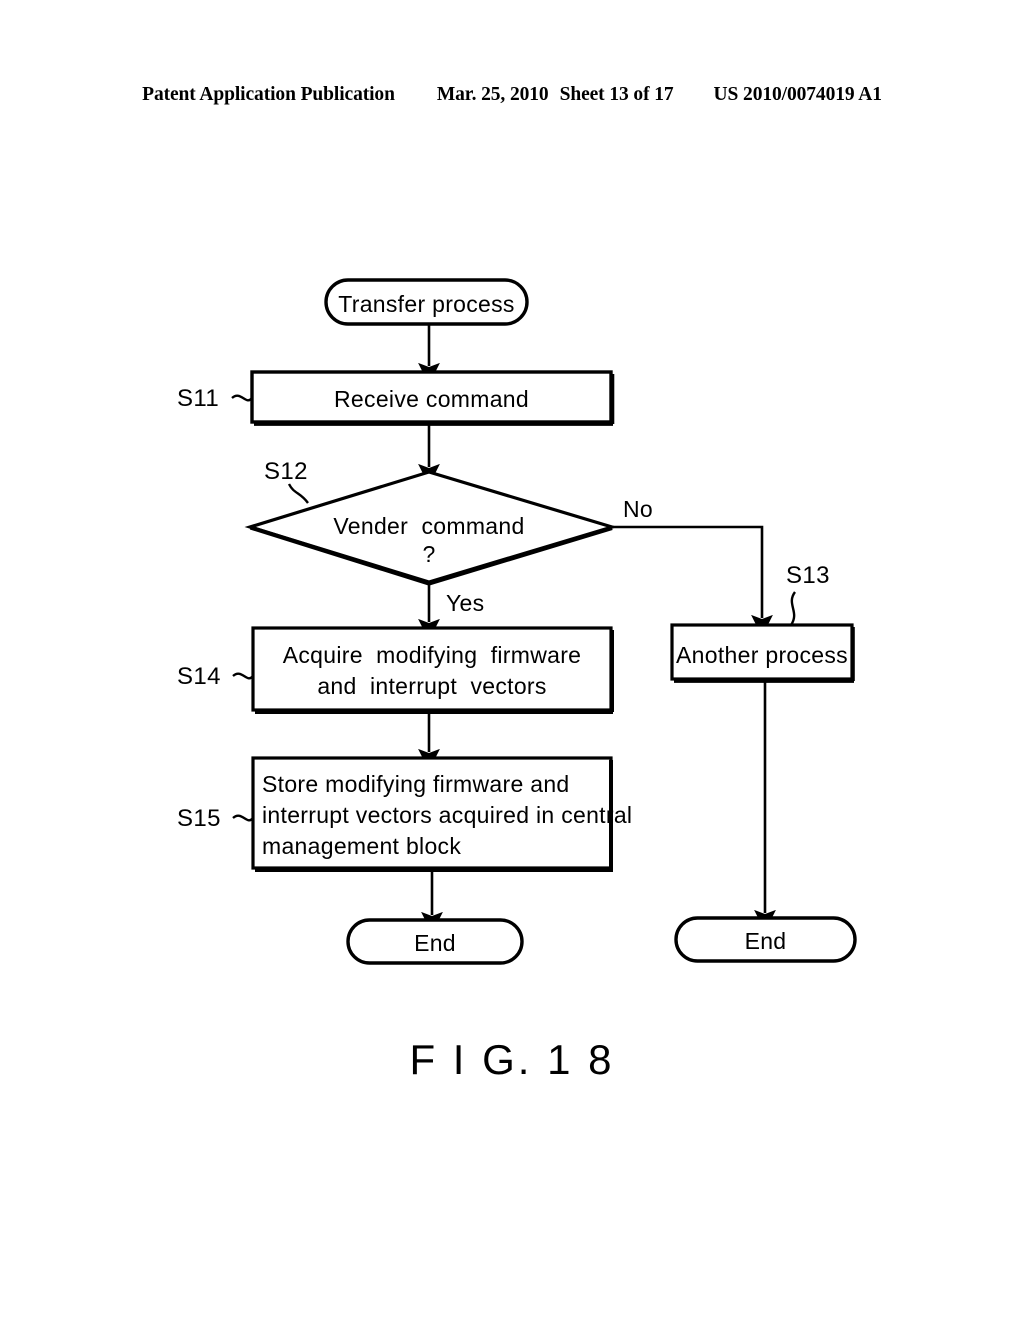  Describe the element at coordinates (765, 941) in the screenshot. I see `end-right-terminator-label: End` at that location.